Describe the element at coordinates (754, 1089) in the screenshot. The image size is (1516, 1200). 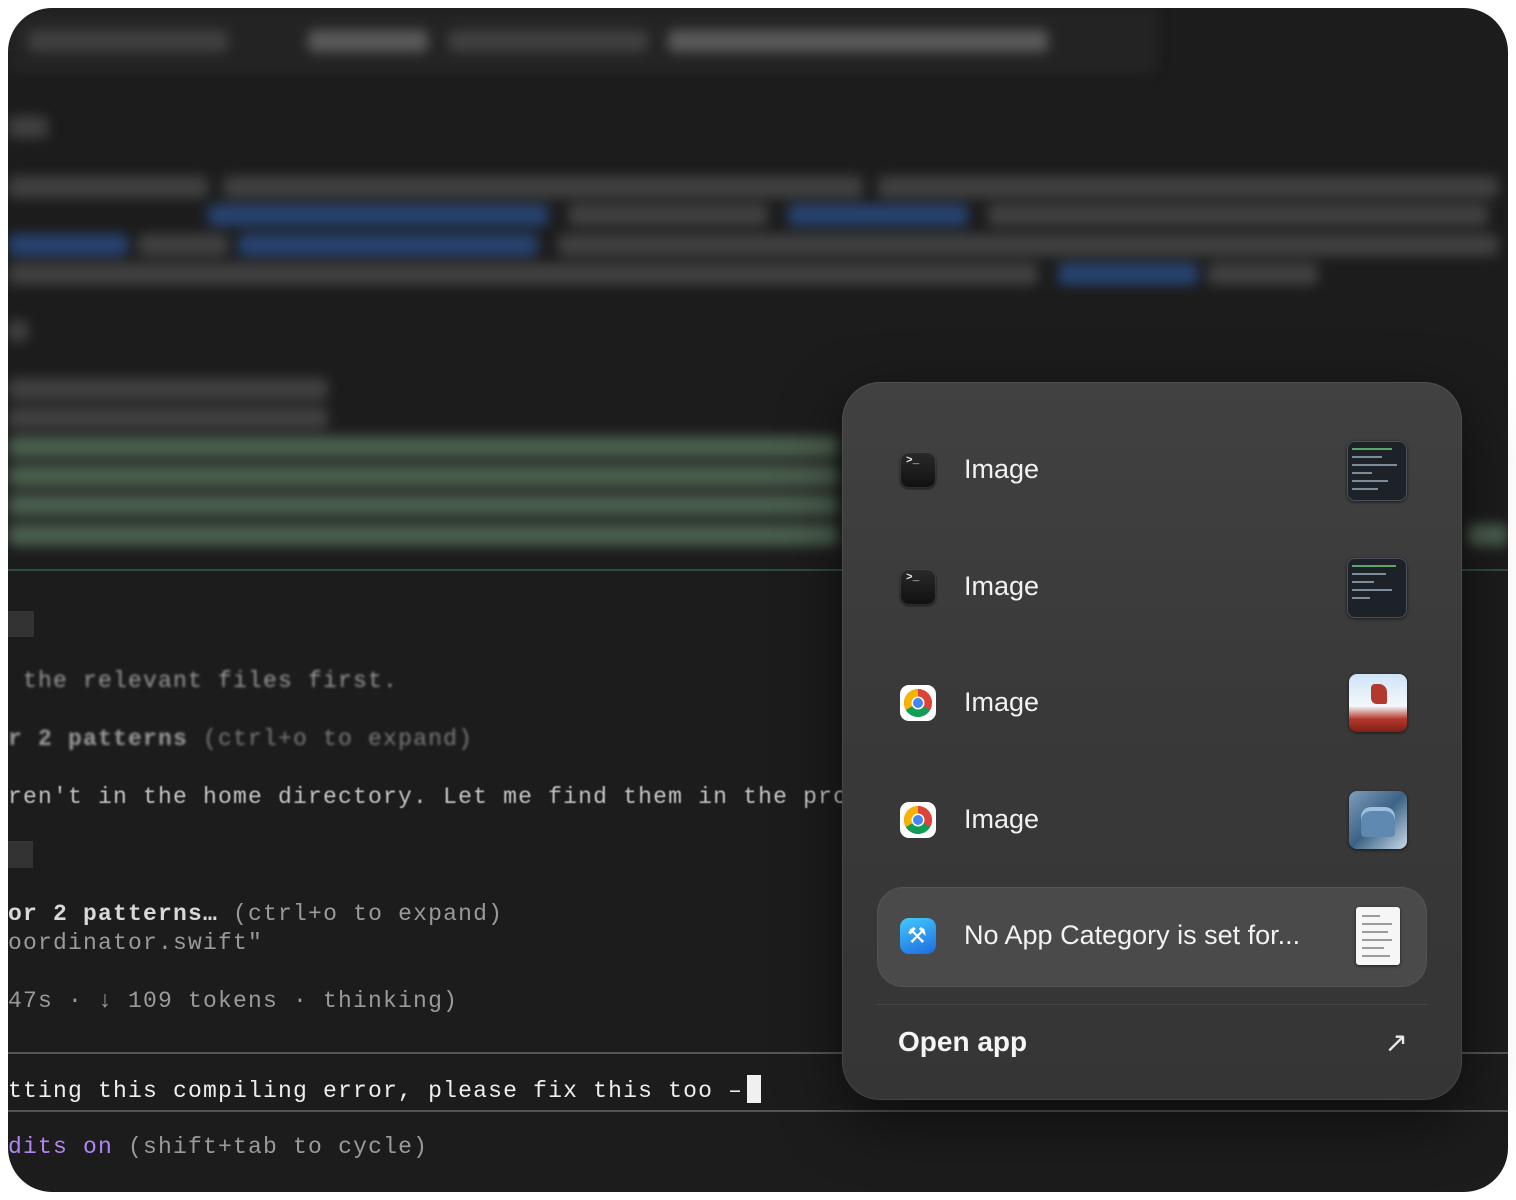
I see `text-cursor` at that location.